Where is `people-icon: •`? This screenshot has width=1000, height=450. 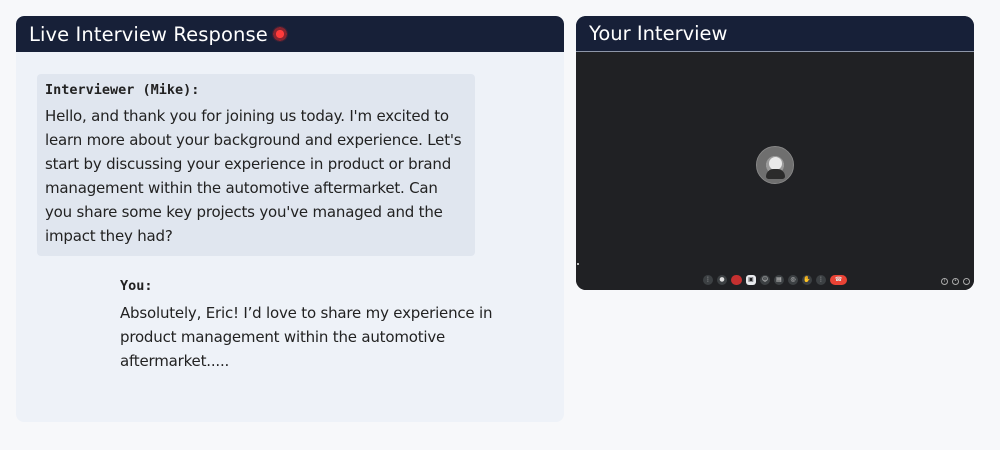
people-icon: • is located at coordinates (955, 281).